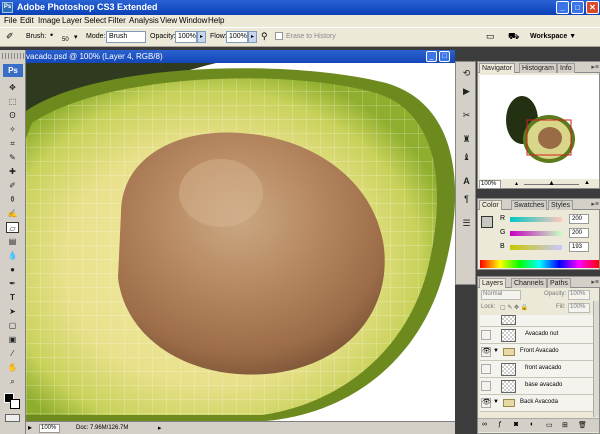 The width and height of the screenshot is (600, 434). I want to click on fill-input: 100%, so click(579, 308).